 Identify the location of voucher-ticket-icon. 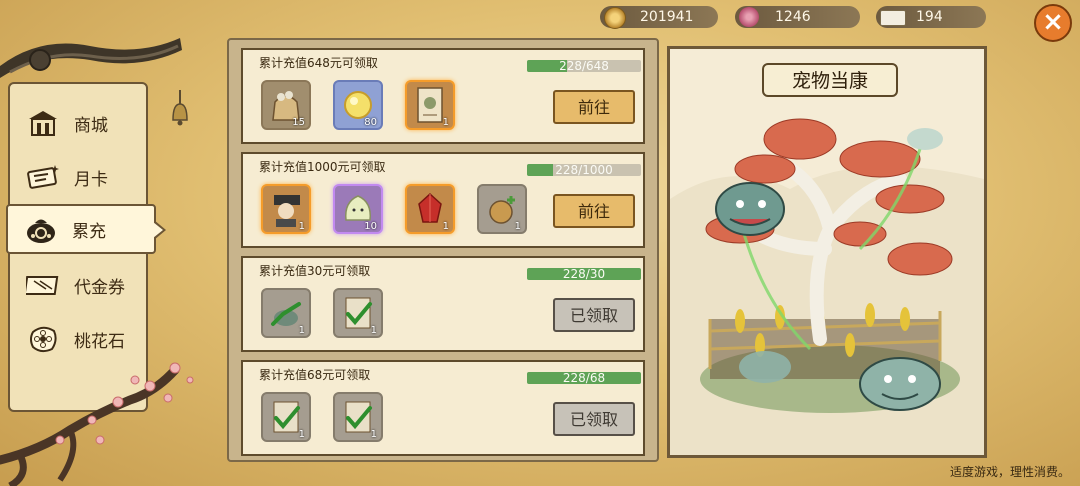
(893, 18).